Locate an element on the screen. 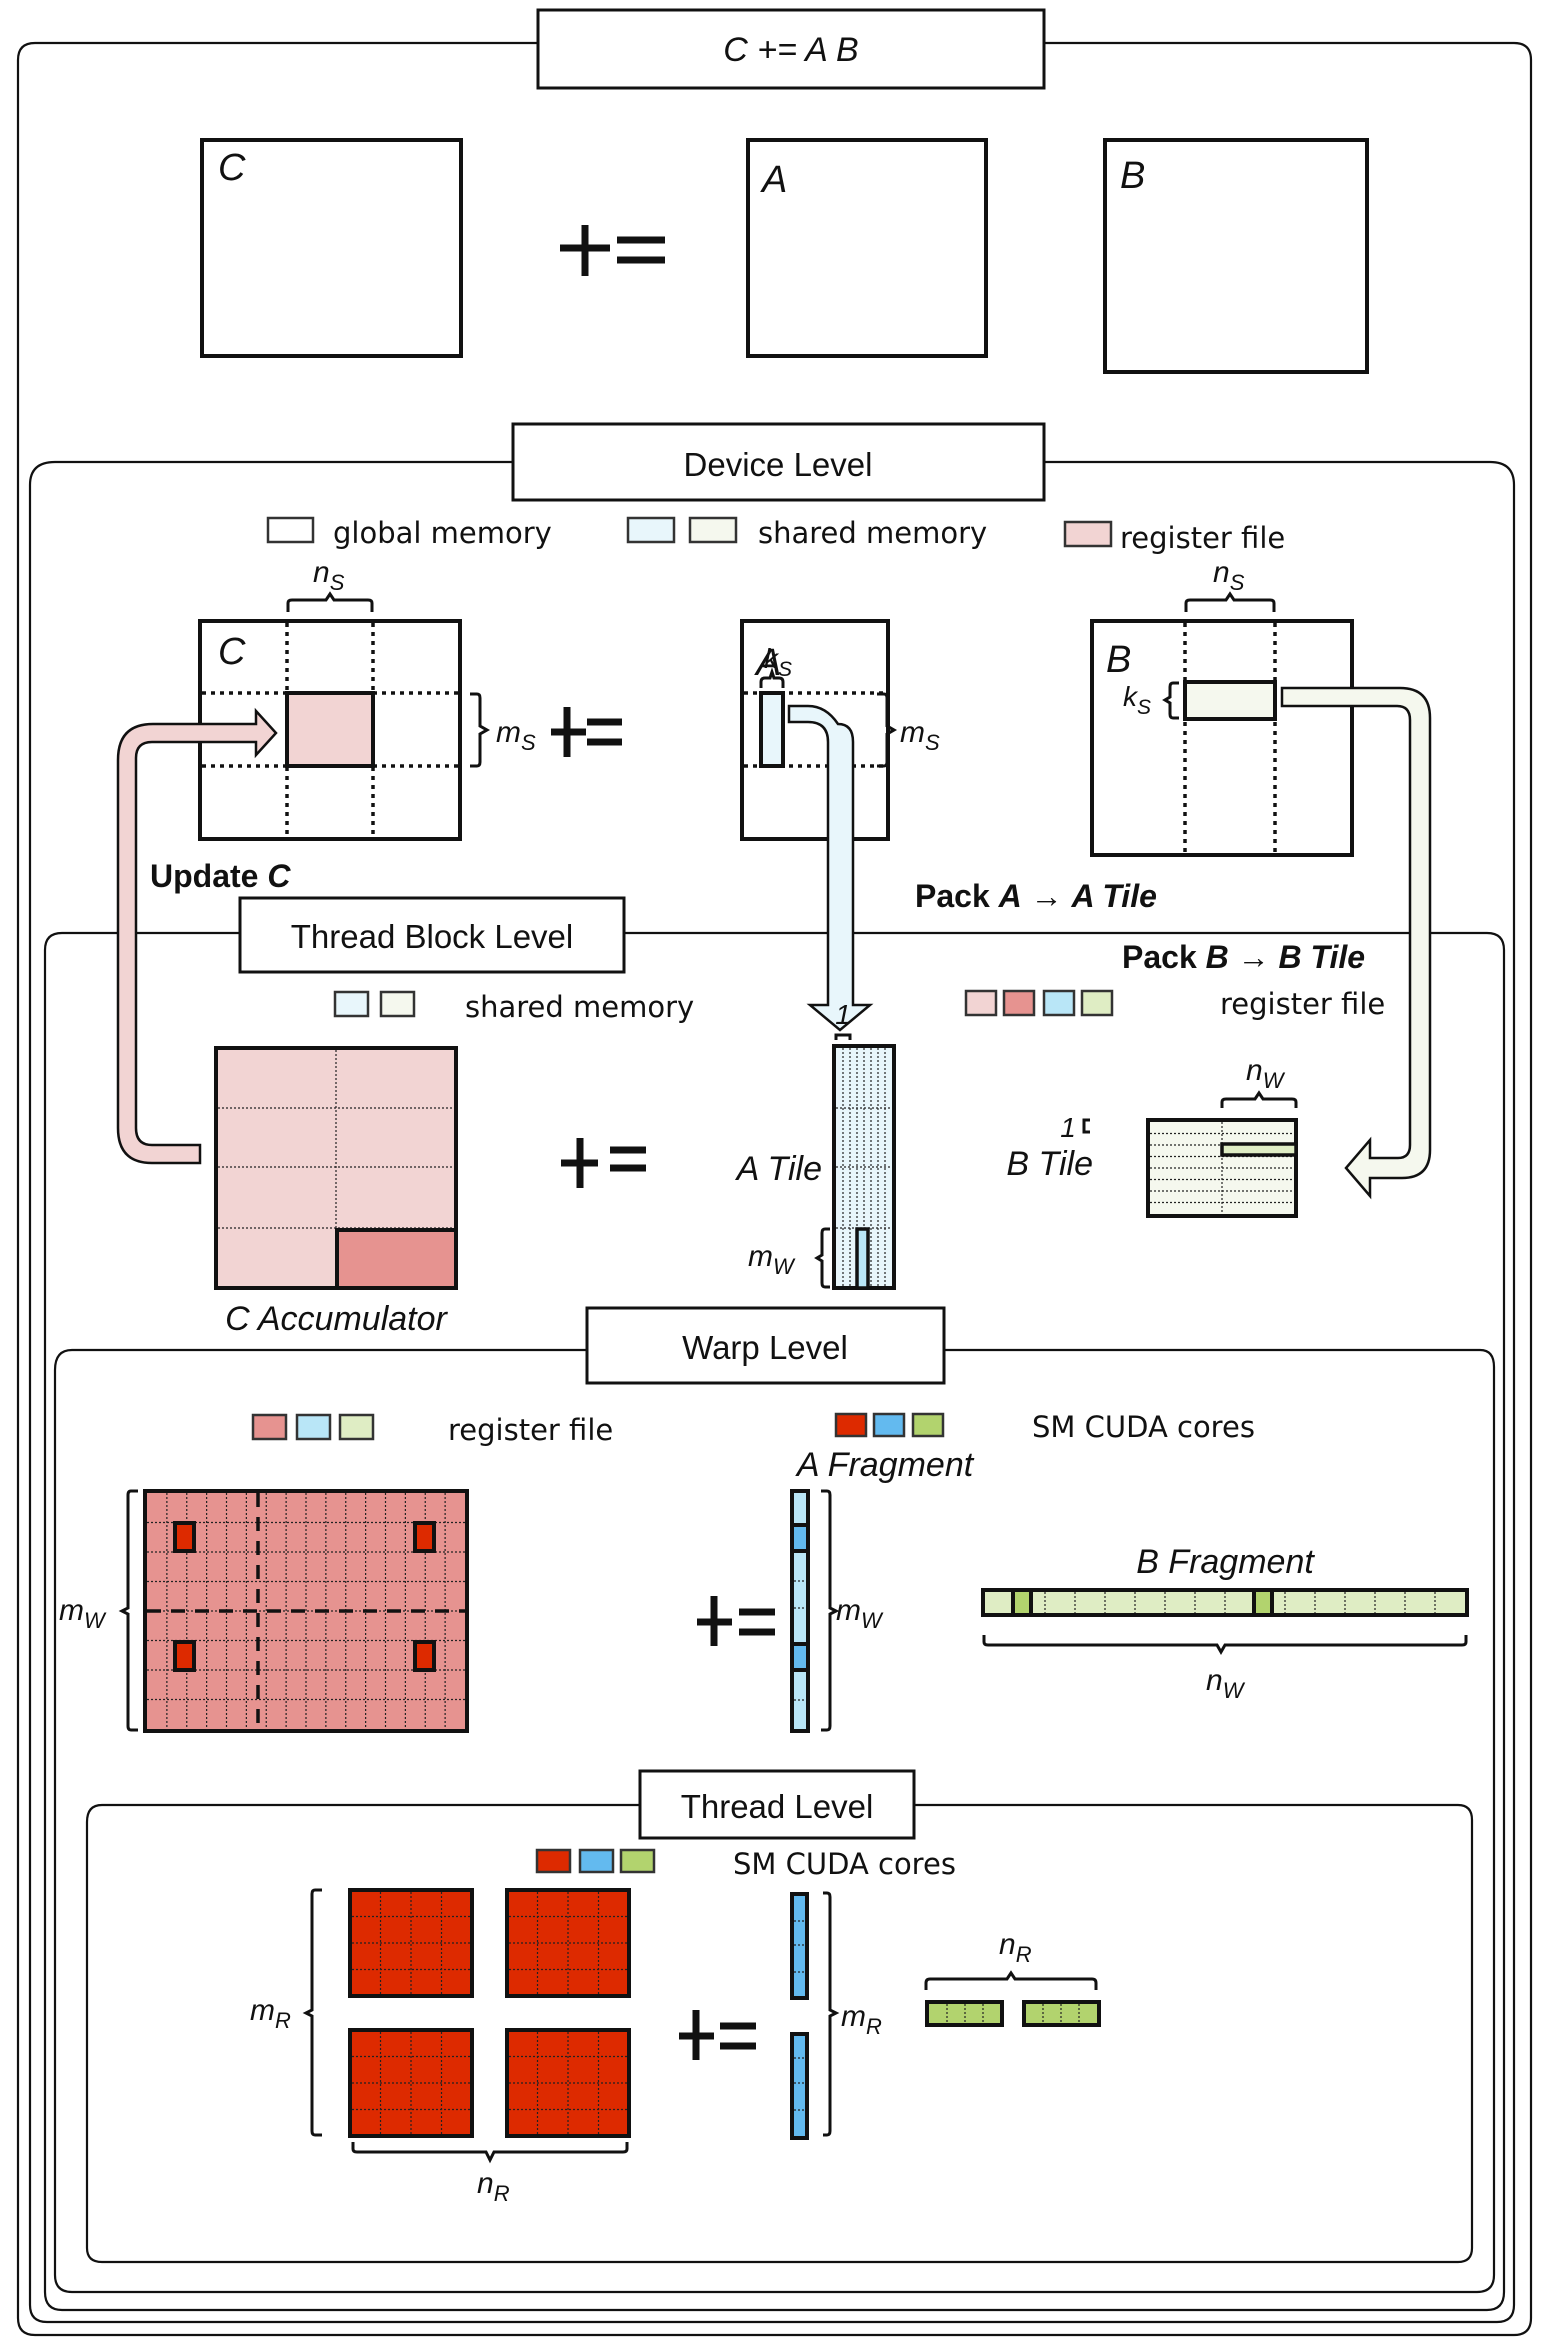  b-tile-warp-slice is located at coordinates (1259, 1149).